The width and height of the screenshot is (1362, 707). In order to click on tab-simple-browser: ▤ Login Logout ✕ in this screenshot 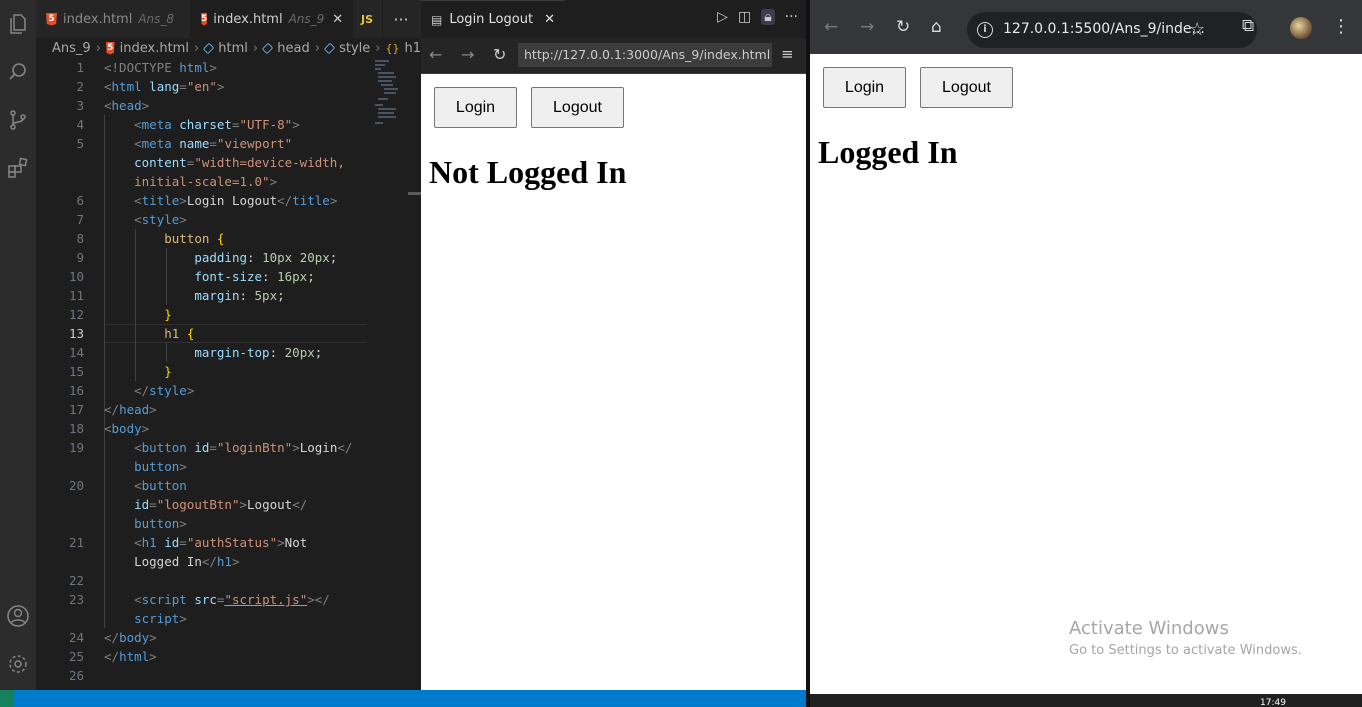, I will do `click(493, 19)`.